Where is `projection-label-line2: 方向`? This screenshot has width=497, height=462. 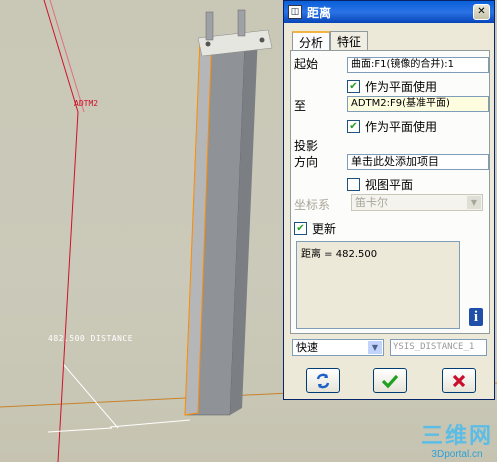
projection-label-line2: 方向 is located at coordinates (306, 162).